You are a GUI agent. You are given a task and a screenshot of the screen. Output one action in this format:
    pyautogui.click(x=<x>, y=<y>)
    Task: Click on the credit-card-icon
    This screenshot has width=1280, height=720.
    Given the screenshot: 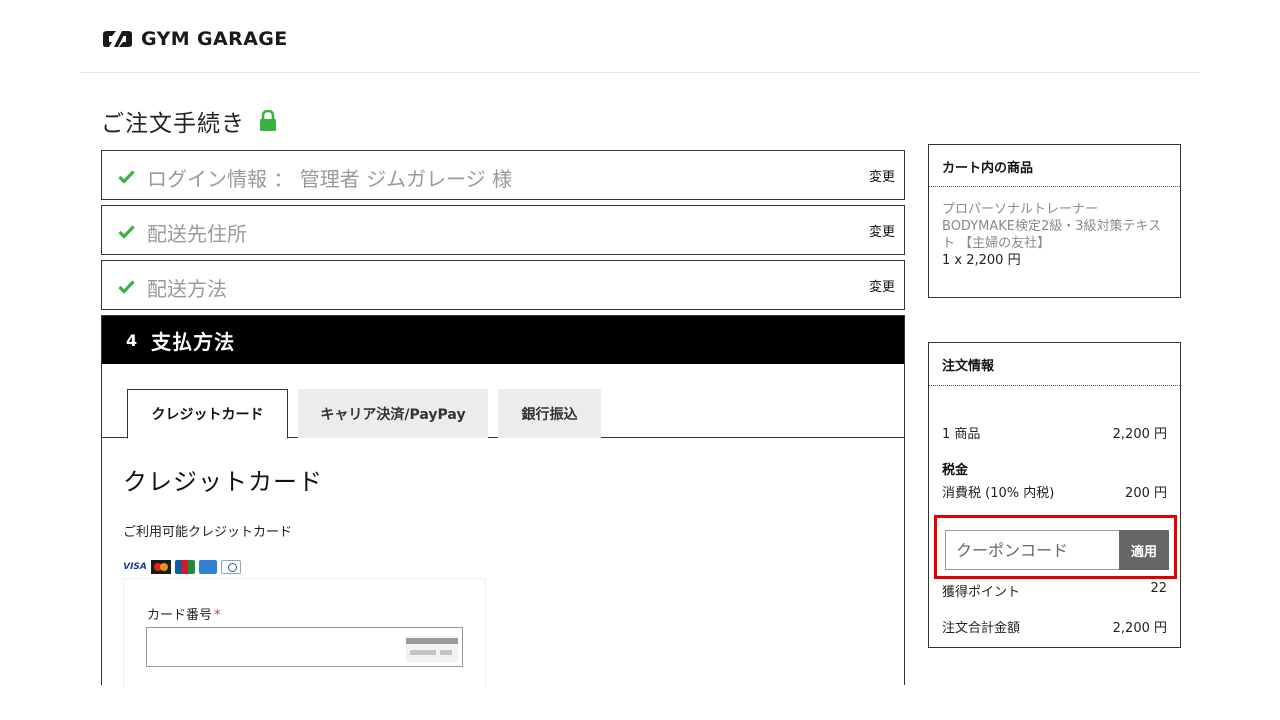 What is the action you would take?
    pyautogui.click(x=432, y=649)
    